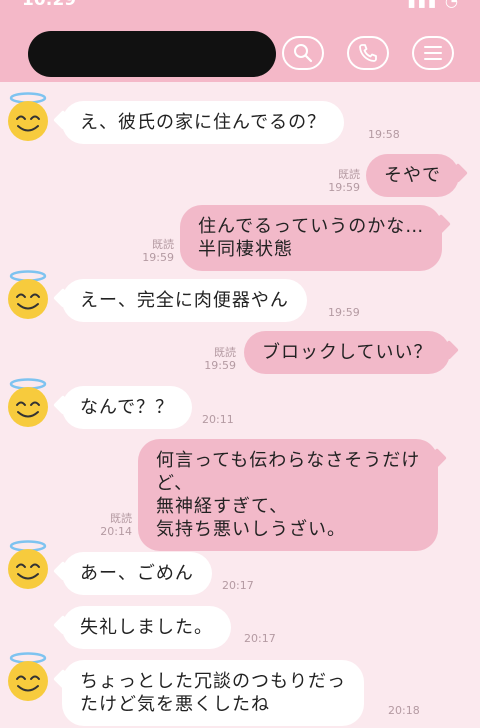 This screenshot has width=480, height=728. I want to click on outgoing-message: 何言っても伝わらなさそうだけ ど、 無神経すぎて、 気持ち悪いしうざい。, so click(288, 495).